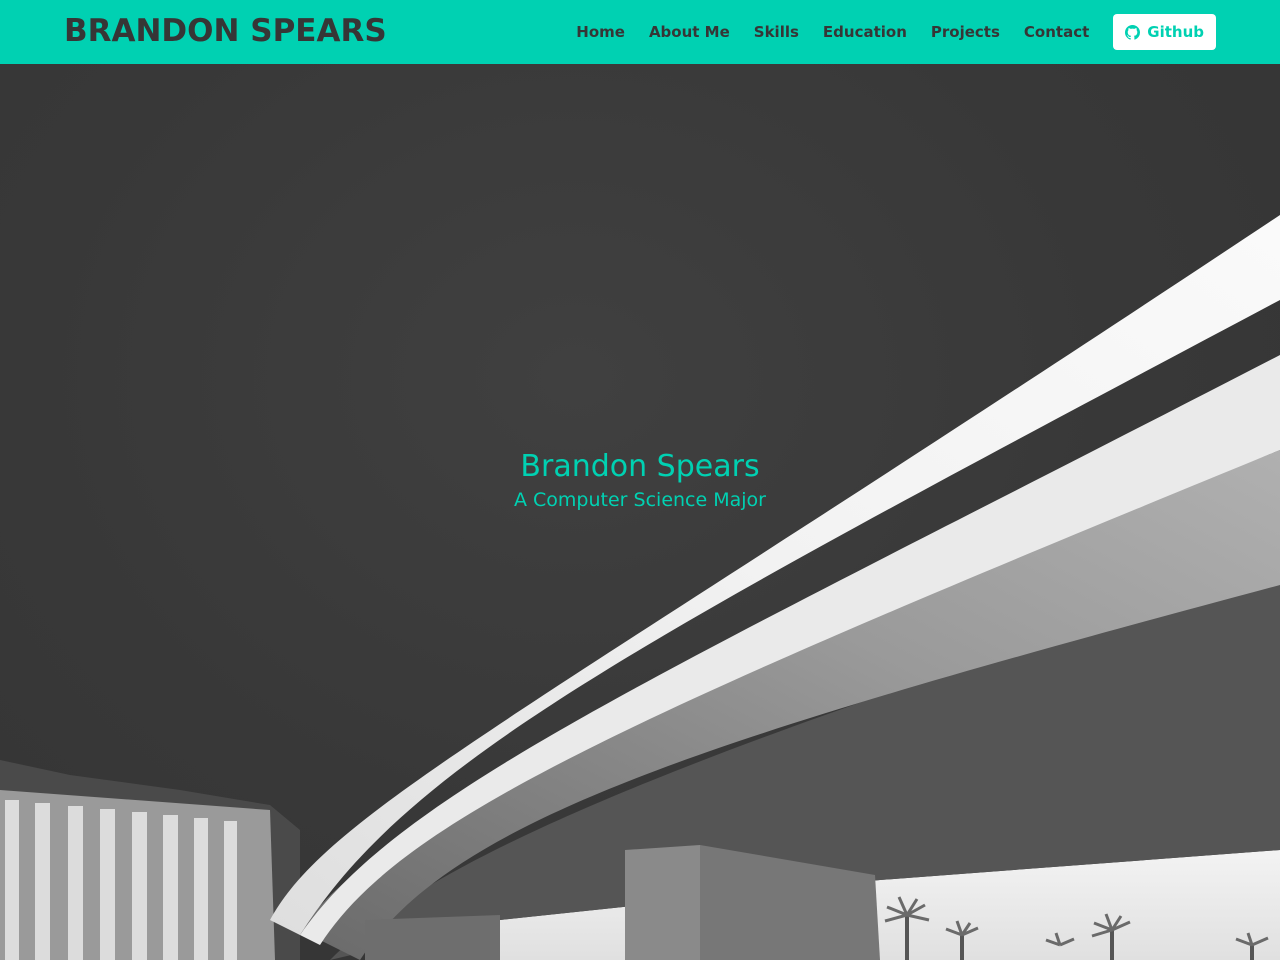 This screenshot has height=960, width=1280. What do you see at coordinates (965, 32) in the screenshot?
I see `nav-item-projects: Projects` at bounding box center [965, 32].